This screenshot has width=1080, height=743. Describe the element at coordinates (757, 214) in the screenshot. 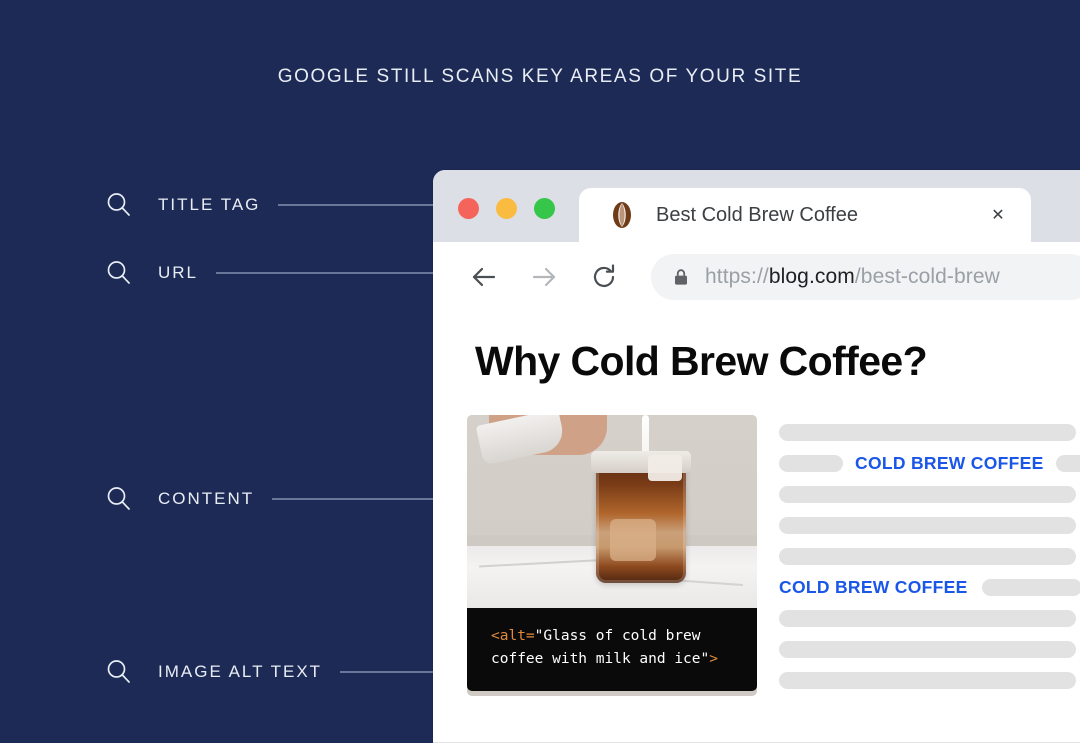

I see `tab-title: Best Cold Brew Coffee` at that location.